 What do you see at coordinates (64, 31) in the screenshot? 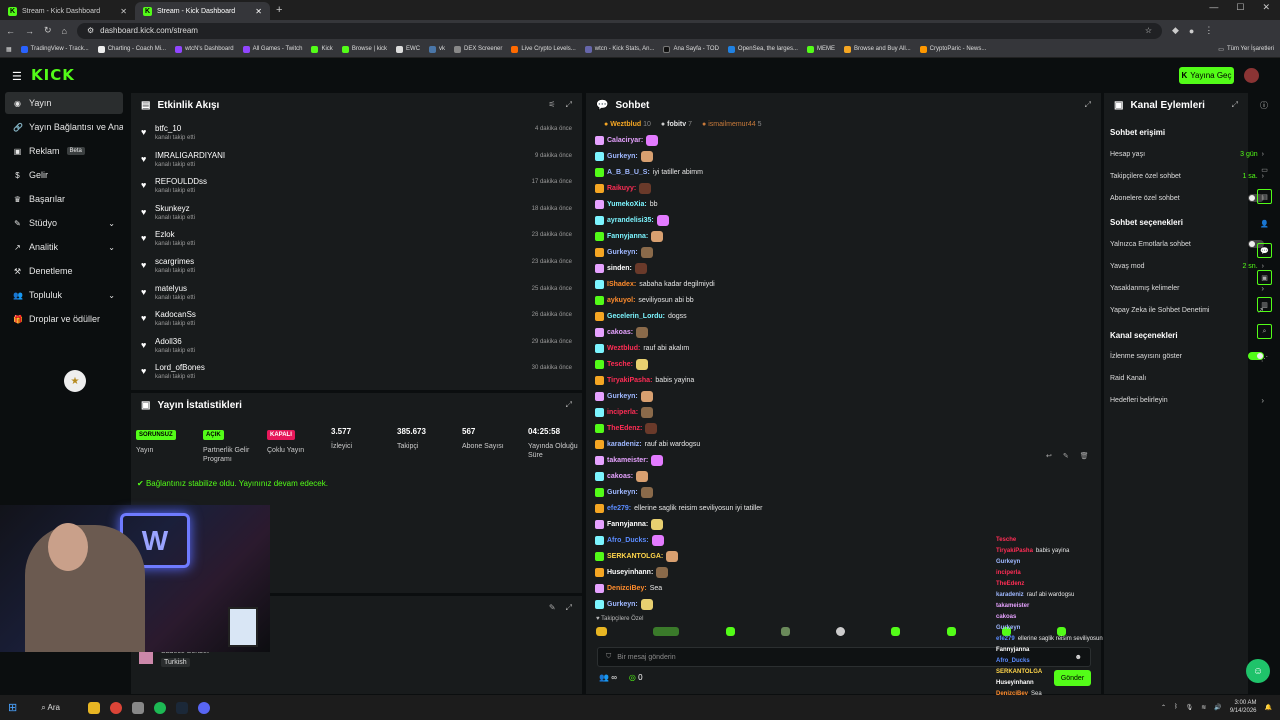
I see `home-icon: ⌂` at bounding box center [64, 31].